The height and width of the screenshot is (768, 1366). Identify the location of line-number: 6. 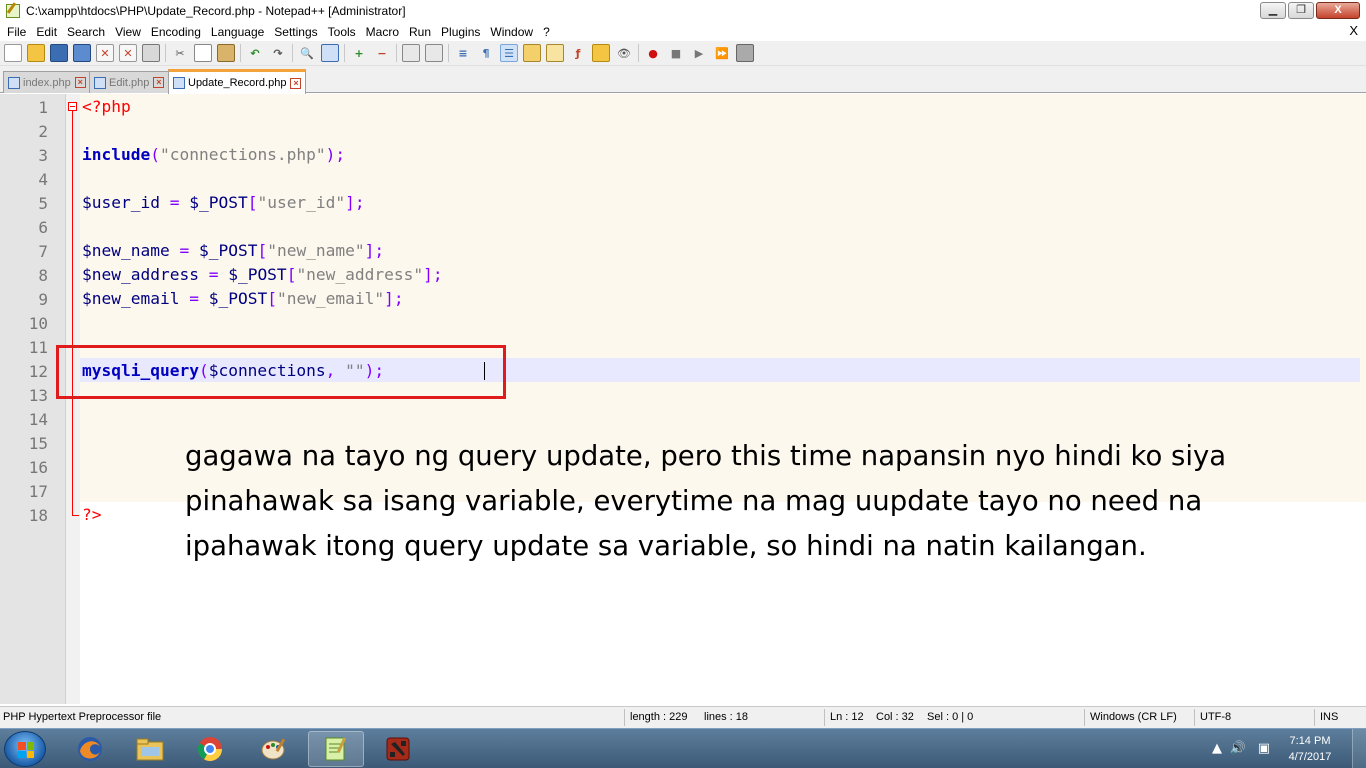
(43, 227).